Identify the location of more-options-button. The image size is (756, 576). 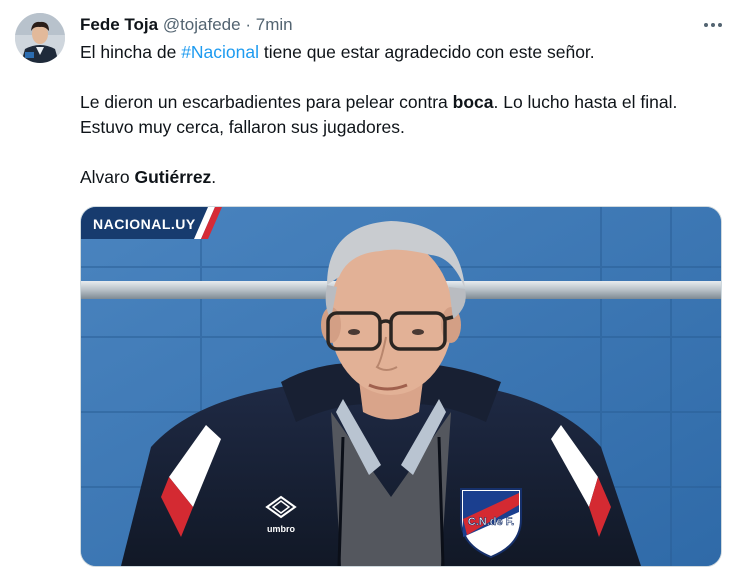
(713, 25).